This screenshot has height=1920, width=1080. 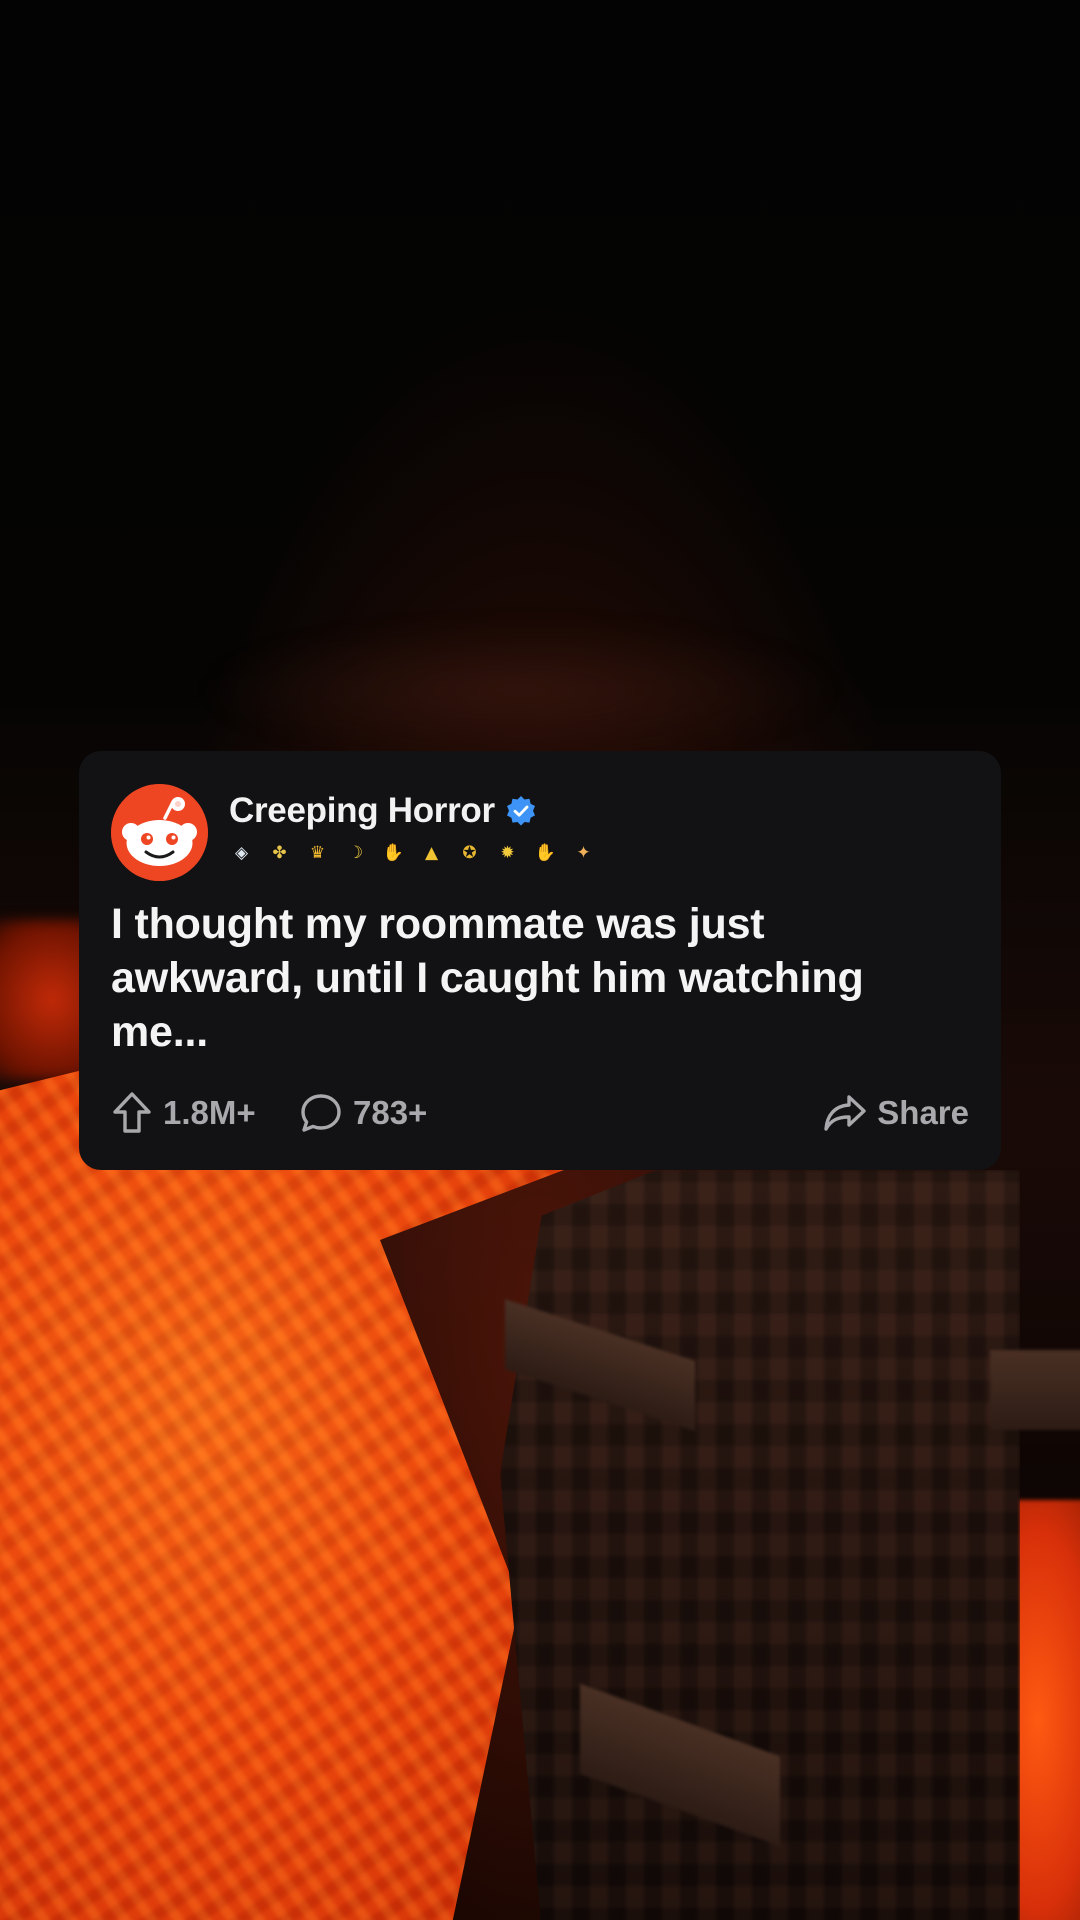 What do you see at coordinates (321, 1113) in the screenshot?
I see `comment-bubble-icon` at bounding box center [321, 1113].